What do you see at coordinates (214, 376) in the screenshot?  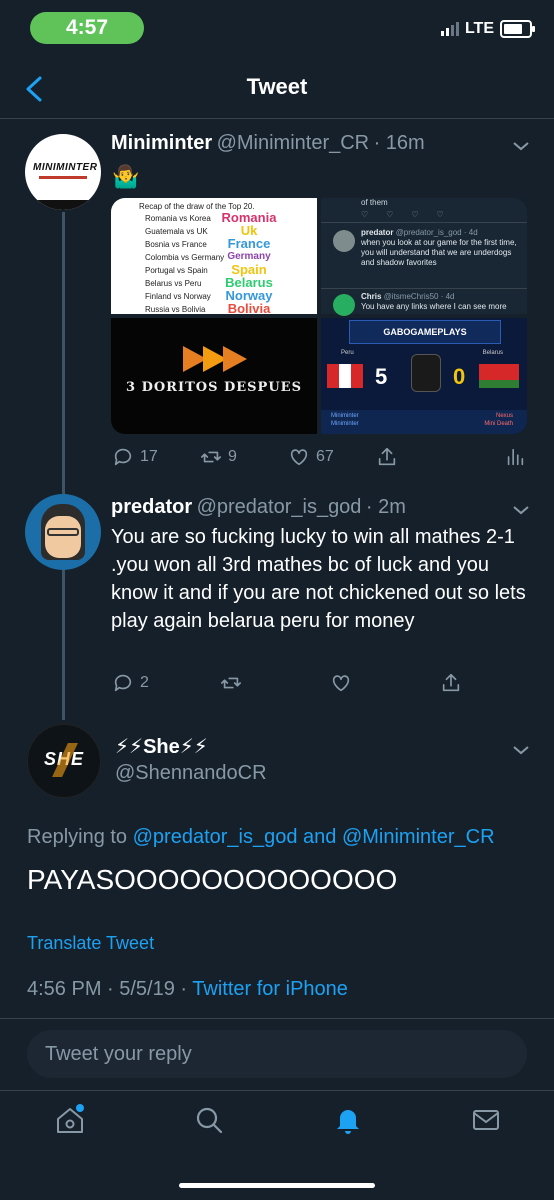 I see `media-doritos-image: 3 DORITOS DESPUES` at bounding box center [214, 376].